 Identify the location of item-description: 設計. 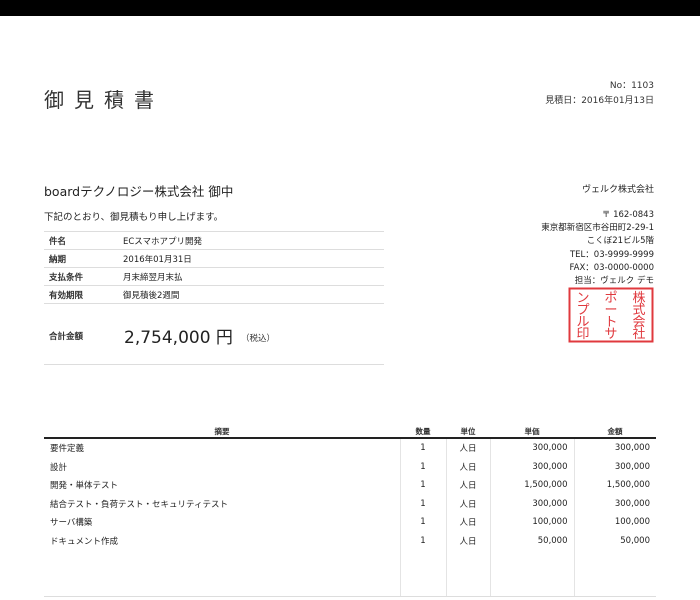
(59, 467).